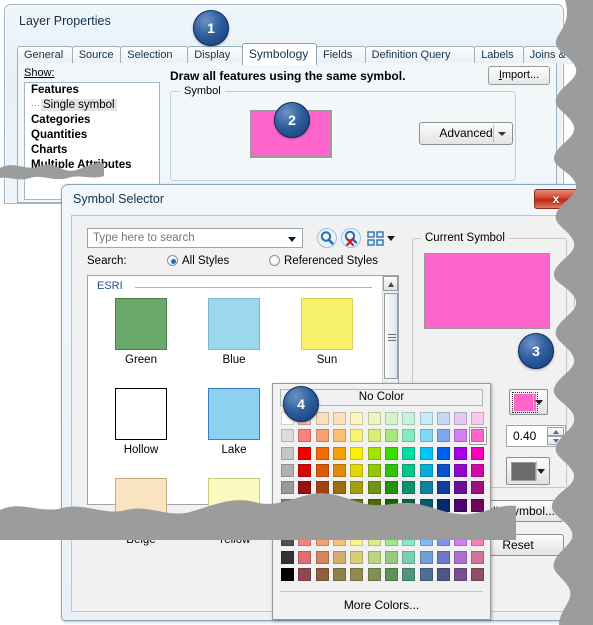 The image size is (593, 625). Describe the element at coordinates (555, 440) in the screenshot. I see `stepper-down-button` at that location.